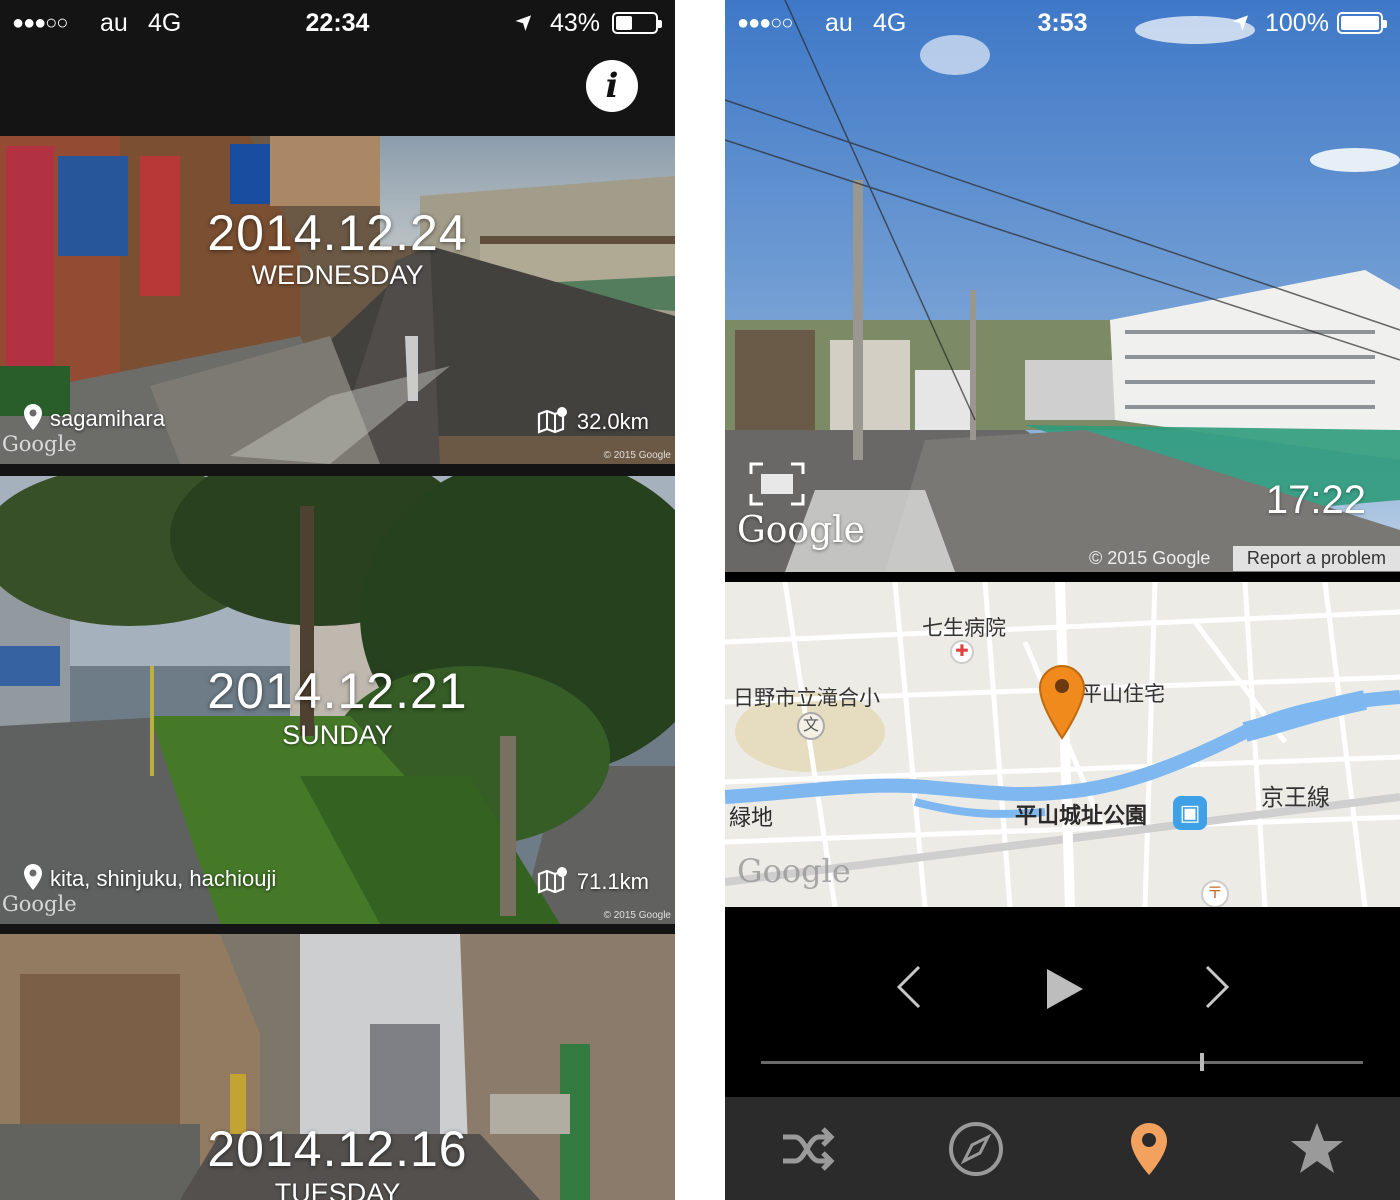  Describe the element at coordinates (962, 652) in the screenshot. I see `hospital-icon: ✚` at that location.